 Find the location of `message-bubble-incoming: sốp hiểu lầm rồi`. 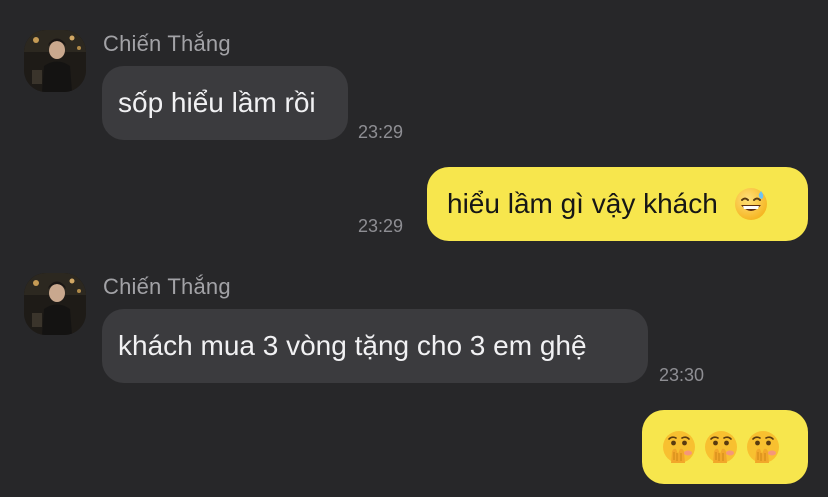

message-bubble-incoming: sốp hiểu lầm rồi is located at coordinates (225, 103).